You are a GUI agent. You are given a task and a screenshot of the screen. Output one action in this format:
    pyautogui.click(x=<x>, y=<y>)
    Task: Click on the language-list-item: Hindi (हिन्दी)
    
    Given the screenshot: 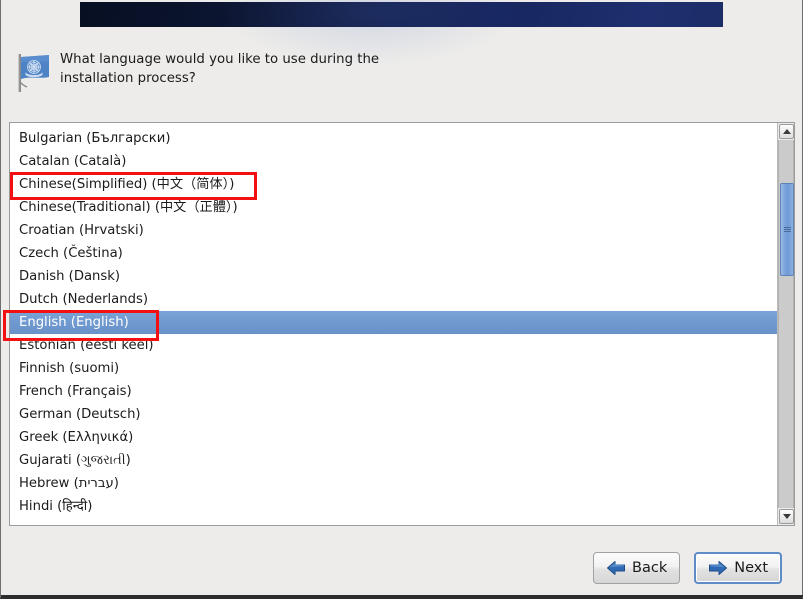 What is the action you would take?
    pyautogui.click(x=393, y=506)
    